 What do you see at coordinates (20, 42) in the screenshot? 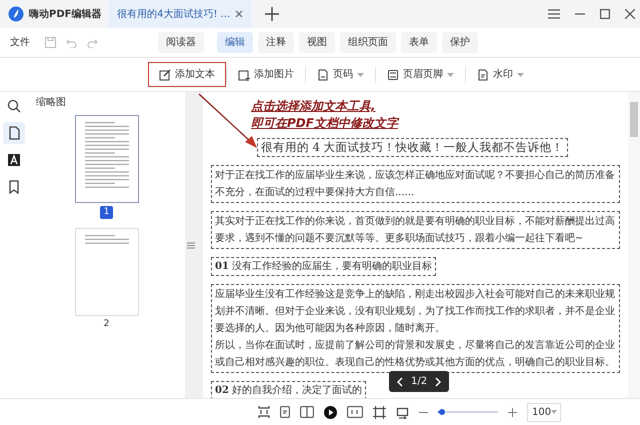
I see `file-menu: 文件` at bounding box center [20, 42].